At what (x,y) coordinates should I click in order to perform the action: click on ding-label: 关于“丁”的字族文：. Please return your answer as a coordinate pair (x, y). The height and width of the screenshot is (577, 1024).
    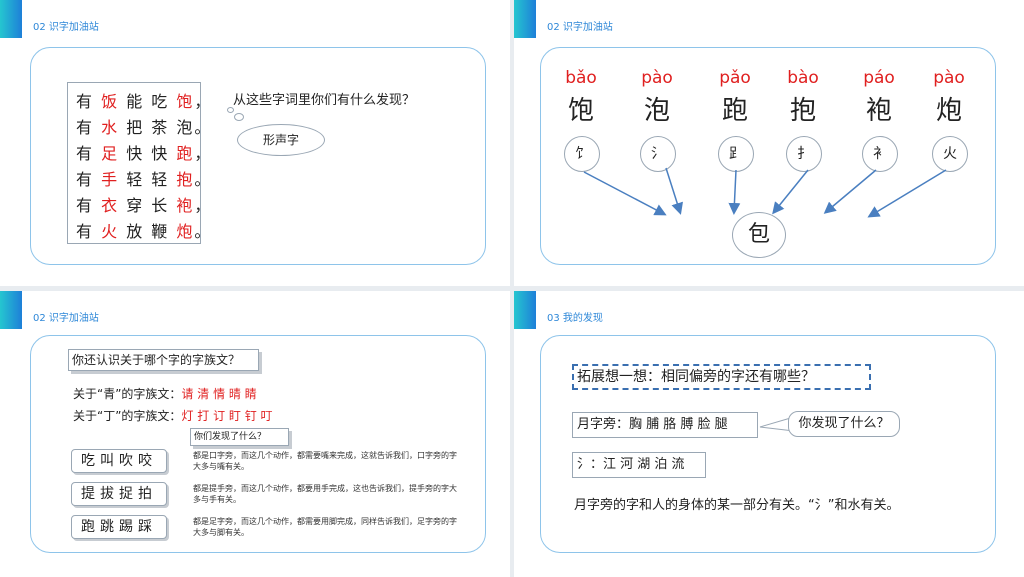
    Looking at the image, I should click on (127, 416).